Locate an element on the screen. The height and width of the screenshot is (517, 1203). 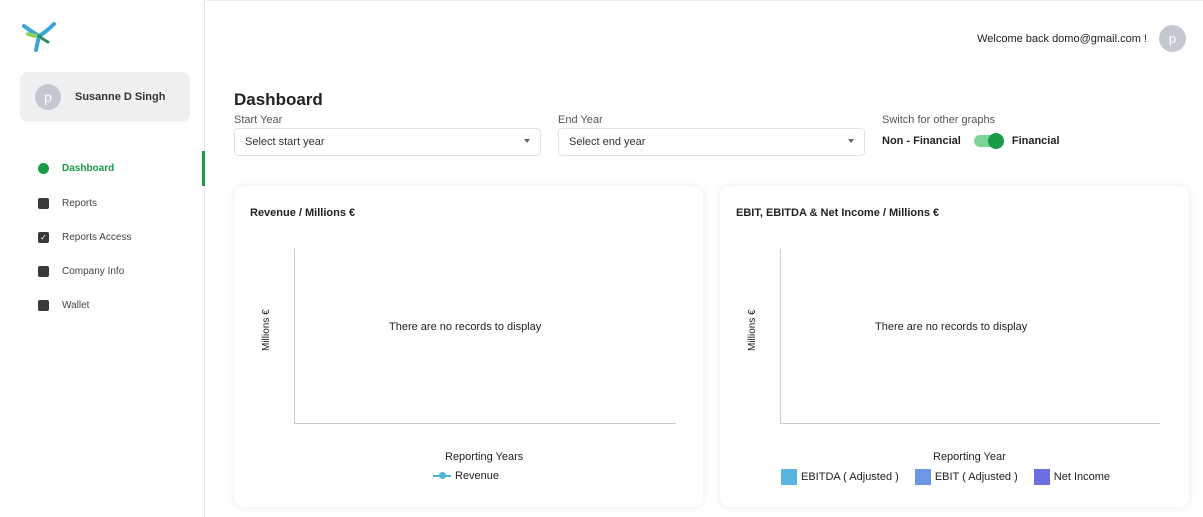
sidebar-item-label: Reports is located at coordinates (80, 203).